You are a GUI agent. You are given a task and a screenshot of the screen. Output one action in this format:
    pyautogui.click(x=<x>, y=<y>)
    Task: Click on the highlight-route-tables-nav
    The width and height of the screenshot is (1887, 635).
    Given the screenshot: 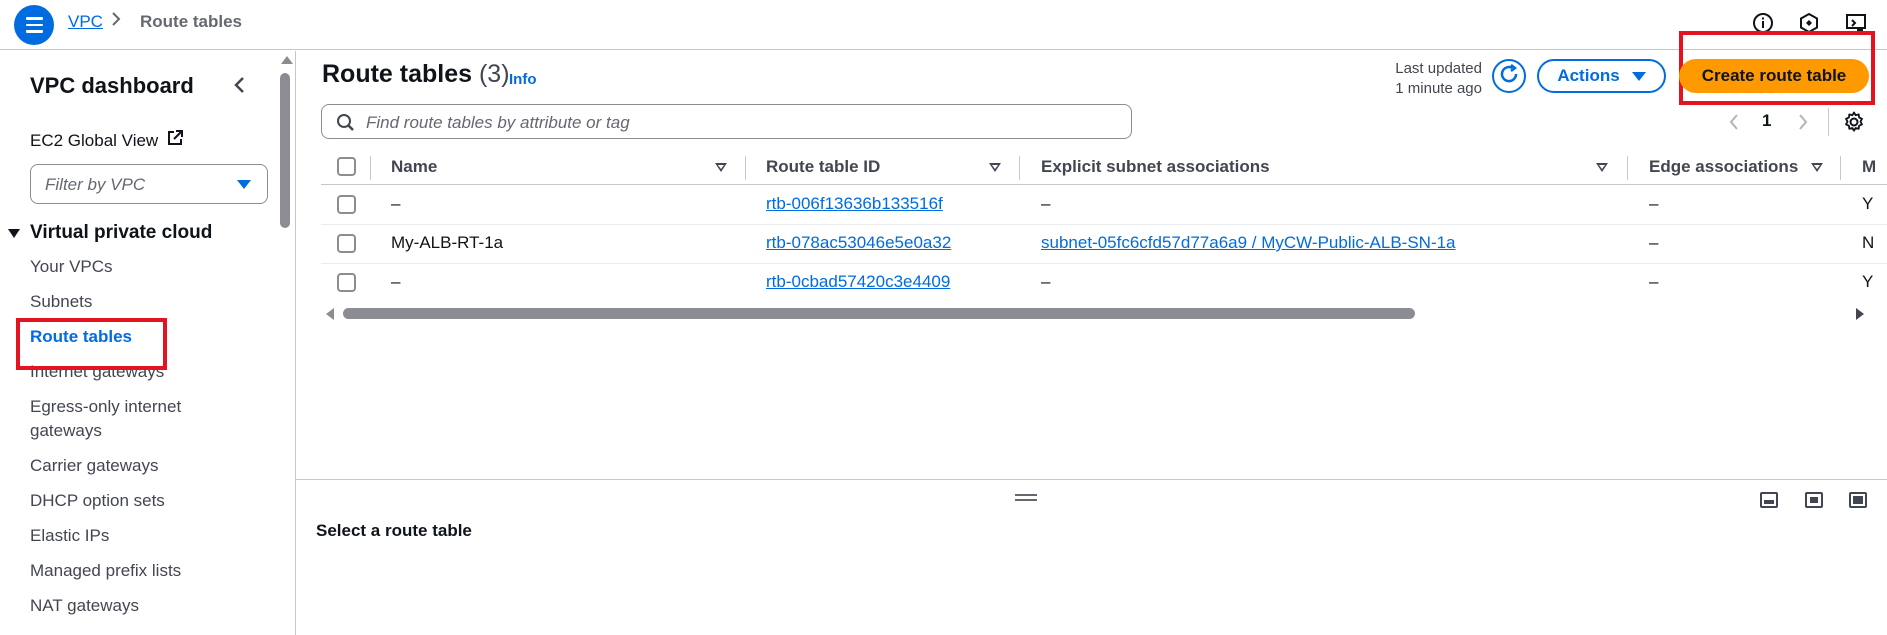 What is the action you would take?
    pyautogui.click(x=91, y=344)
    